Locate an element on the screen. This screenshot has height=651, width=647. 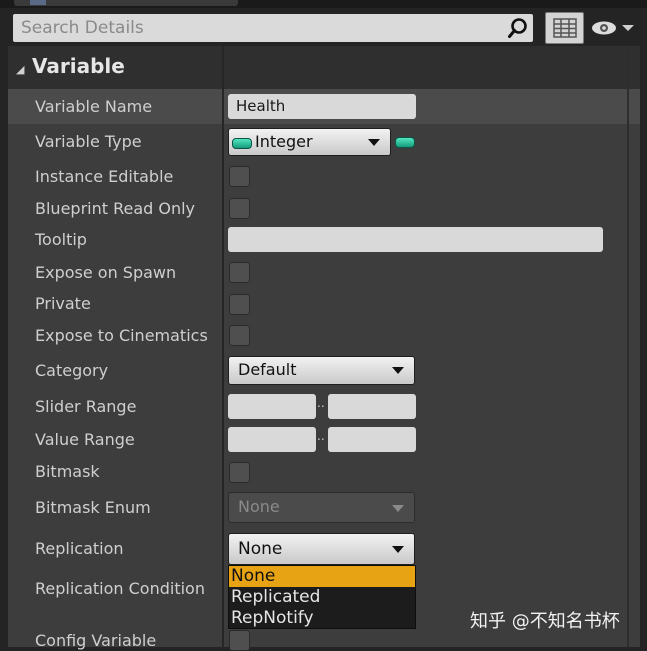
value-range-min-field is located at coordinates (272, 439).